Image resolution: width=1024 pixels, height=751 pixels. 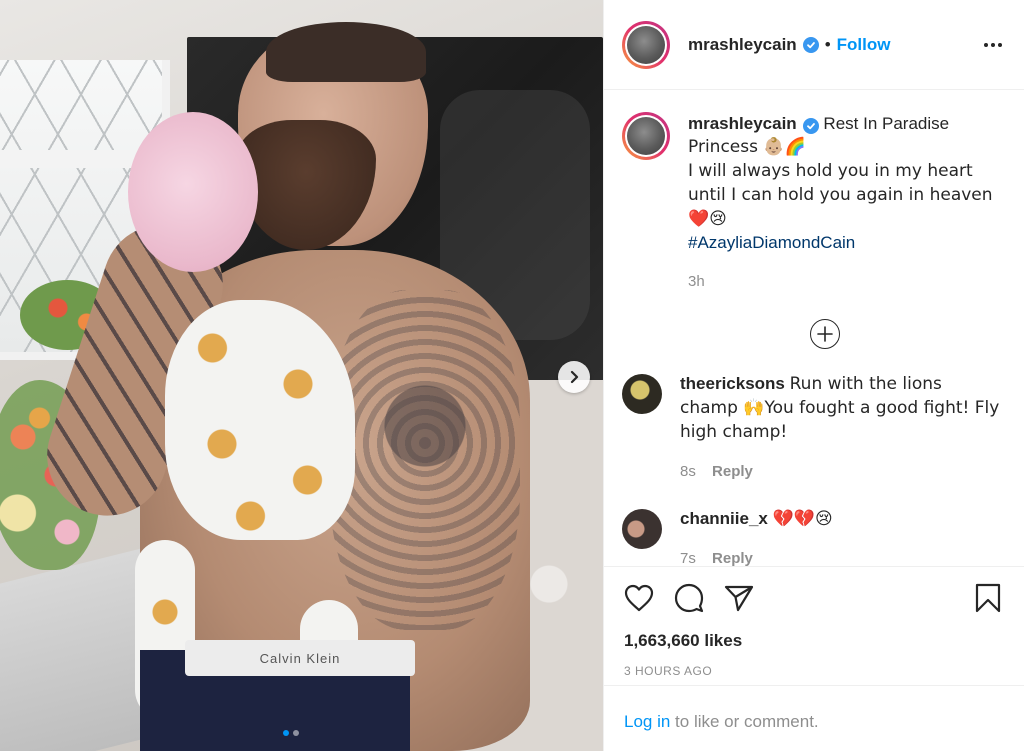 I want to click on caption-hashtag: #AzayliaDiamondCain, so click(x=771, y=242).